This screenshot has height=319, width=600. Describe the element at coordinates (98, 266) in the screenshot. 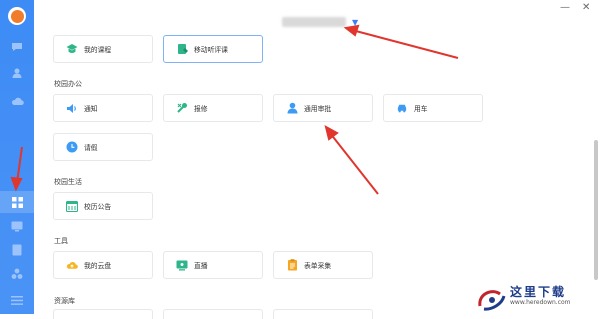

I see `tile-label: 我的云盘` at that location.